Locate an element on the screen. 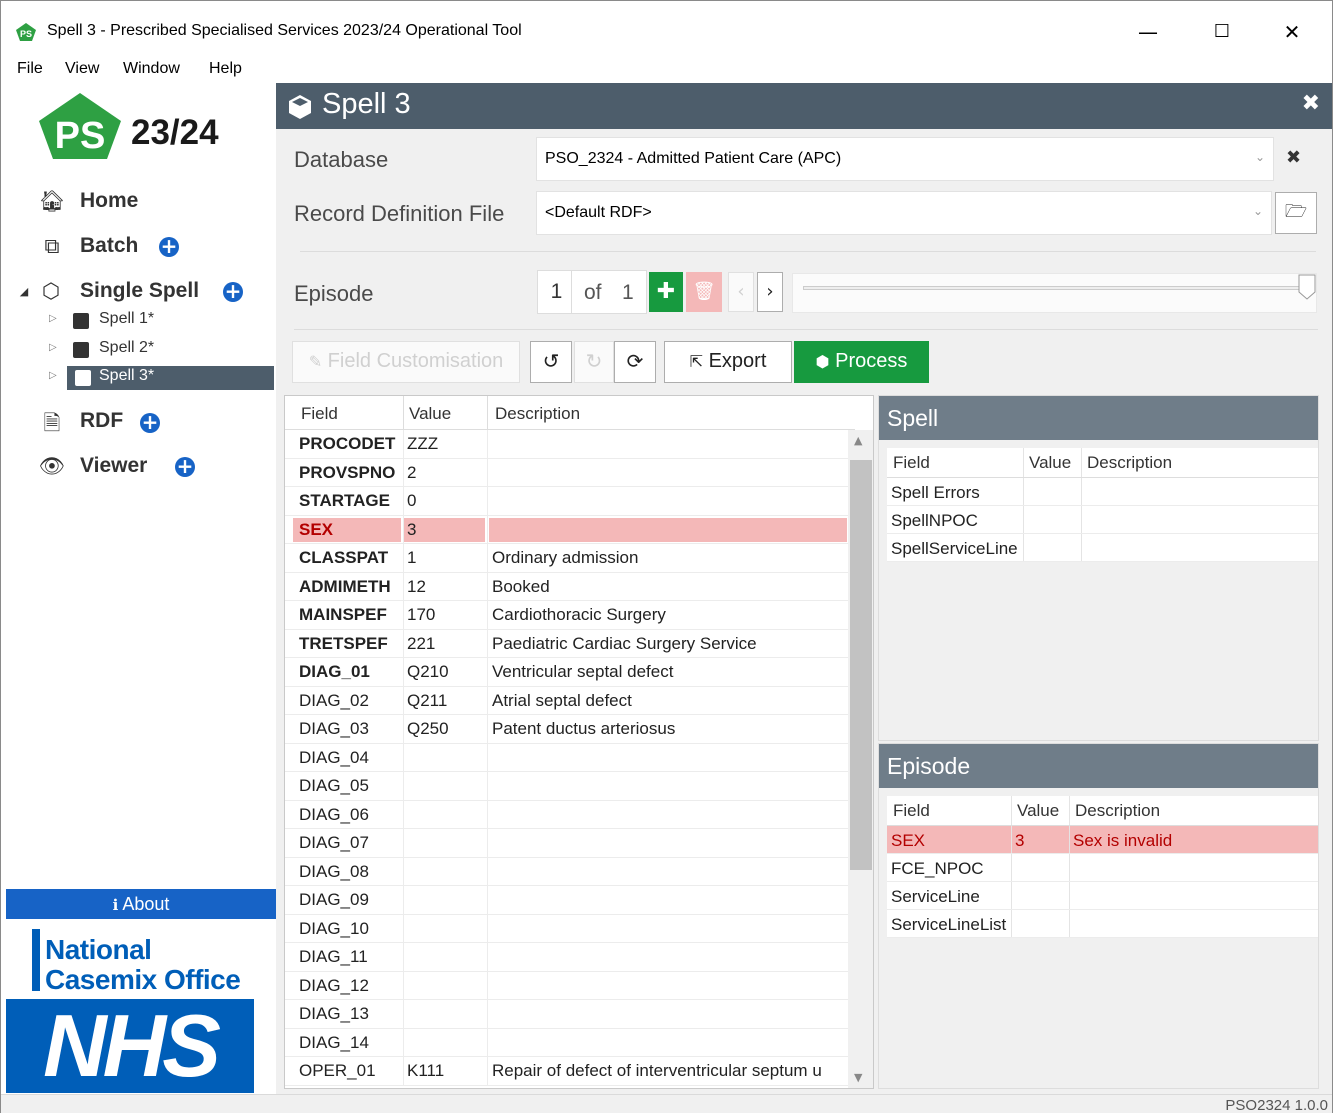  table-row: DIAG_04 is located at coordinates (570, 757).